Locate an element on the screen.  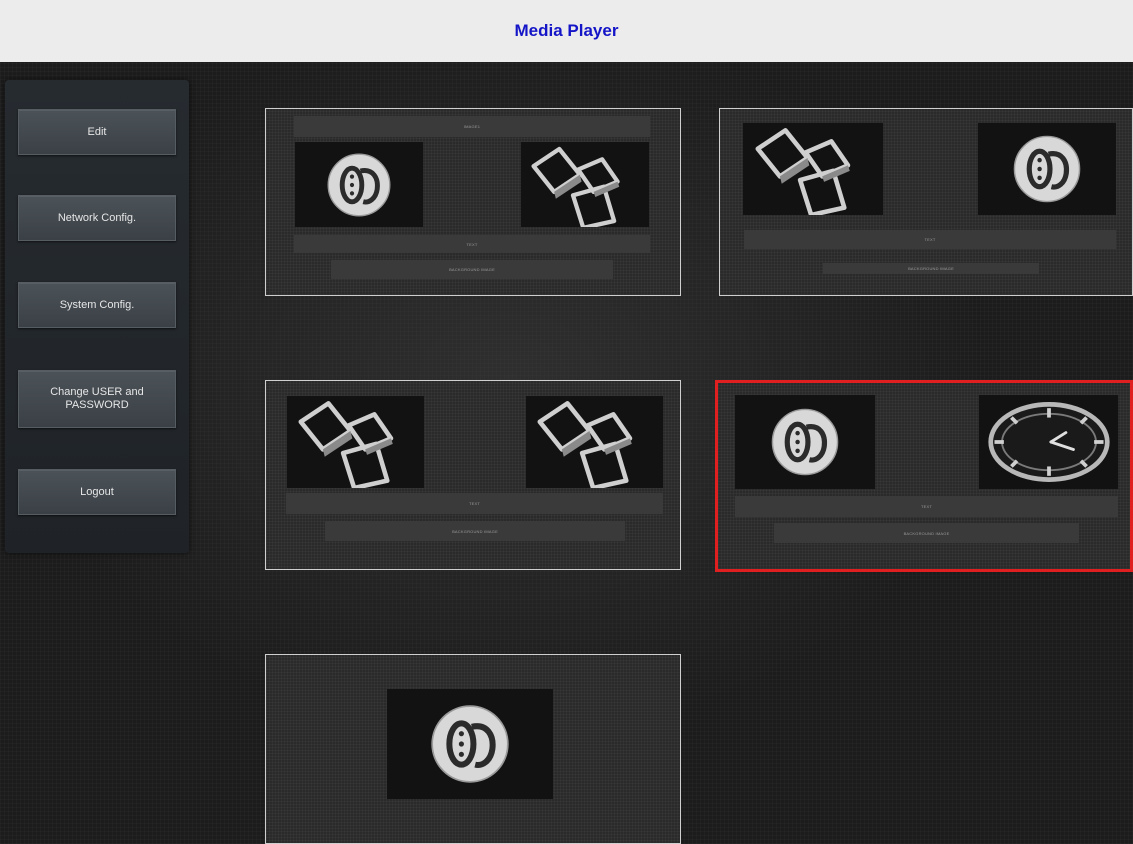
system-config-button: System Config. is located at coordinates (97, 305).